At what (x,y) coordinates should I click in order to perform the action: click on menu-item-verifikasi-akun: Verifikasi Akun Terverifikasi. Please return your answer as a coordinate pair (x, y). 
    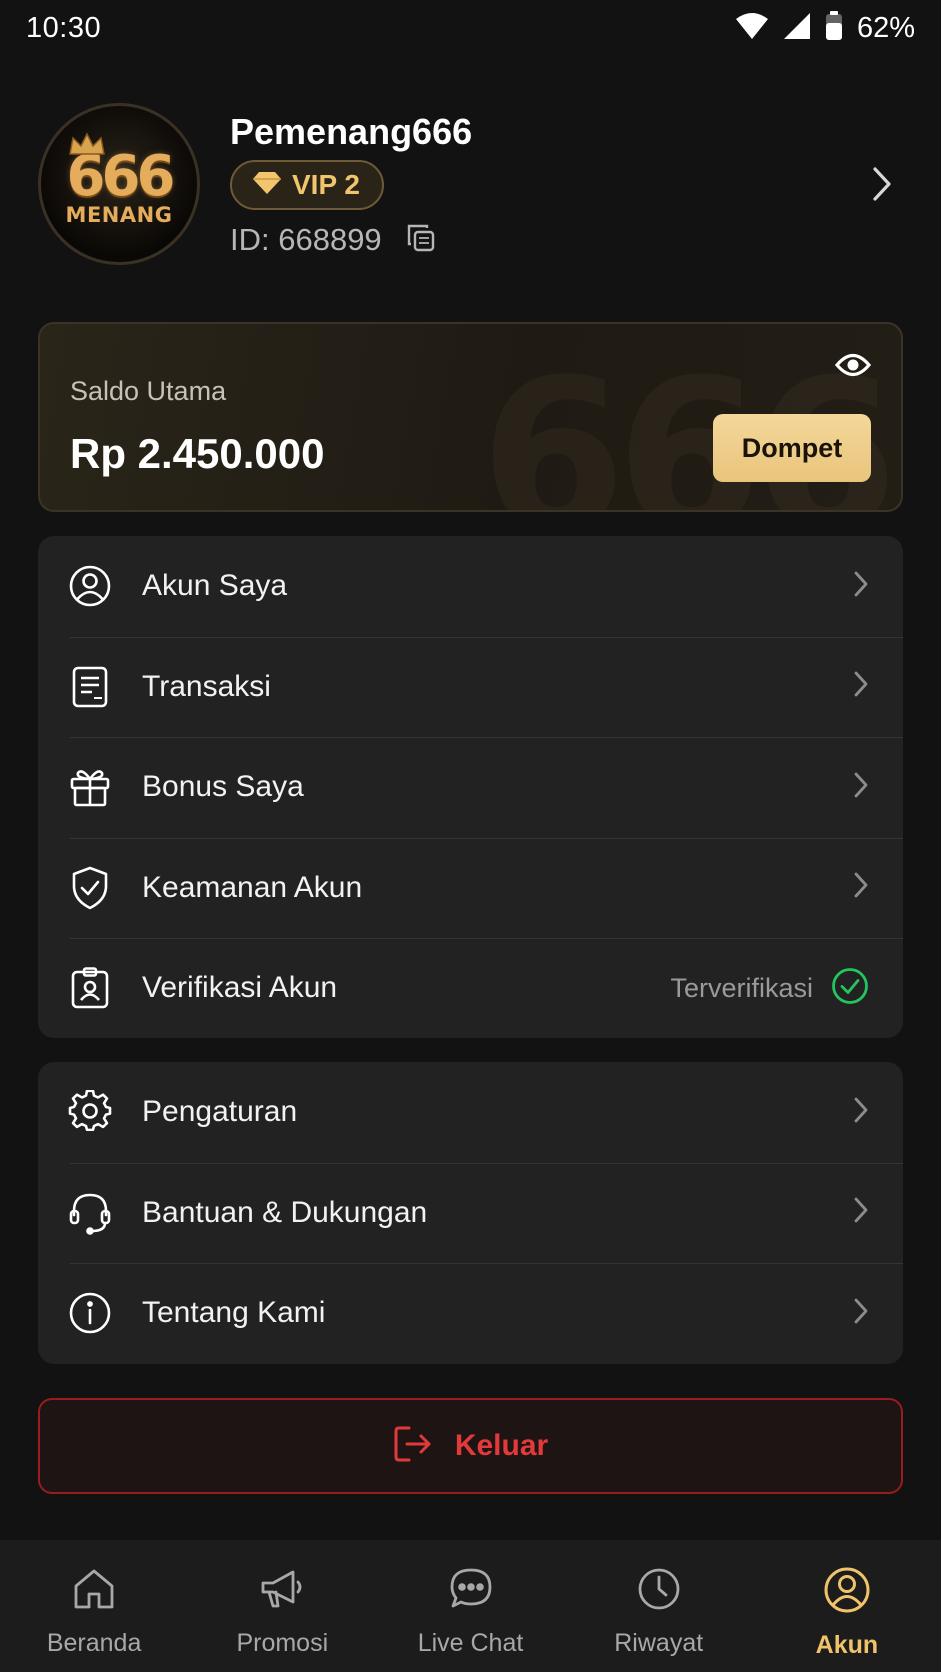
    Looking at the image, I should click on (470, 988).